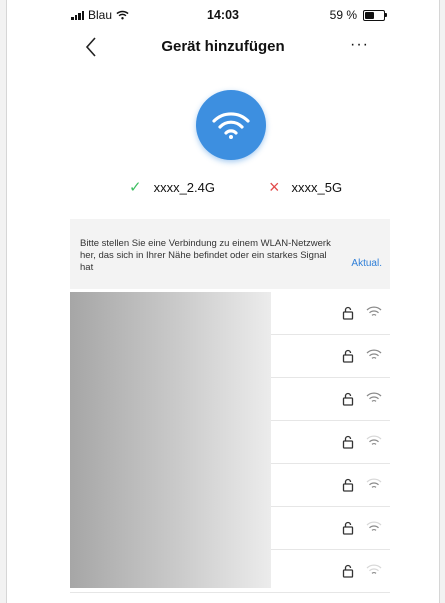  I want to click on navigation-bar: Gerät hinzufügen ···, so click(223, 47).